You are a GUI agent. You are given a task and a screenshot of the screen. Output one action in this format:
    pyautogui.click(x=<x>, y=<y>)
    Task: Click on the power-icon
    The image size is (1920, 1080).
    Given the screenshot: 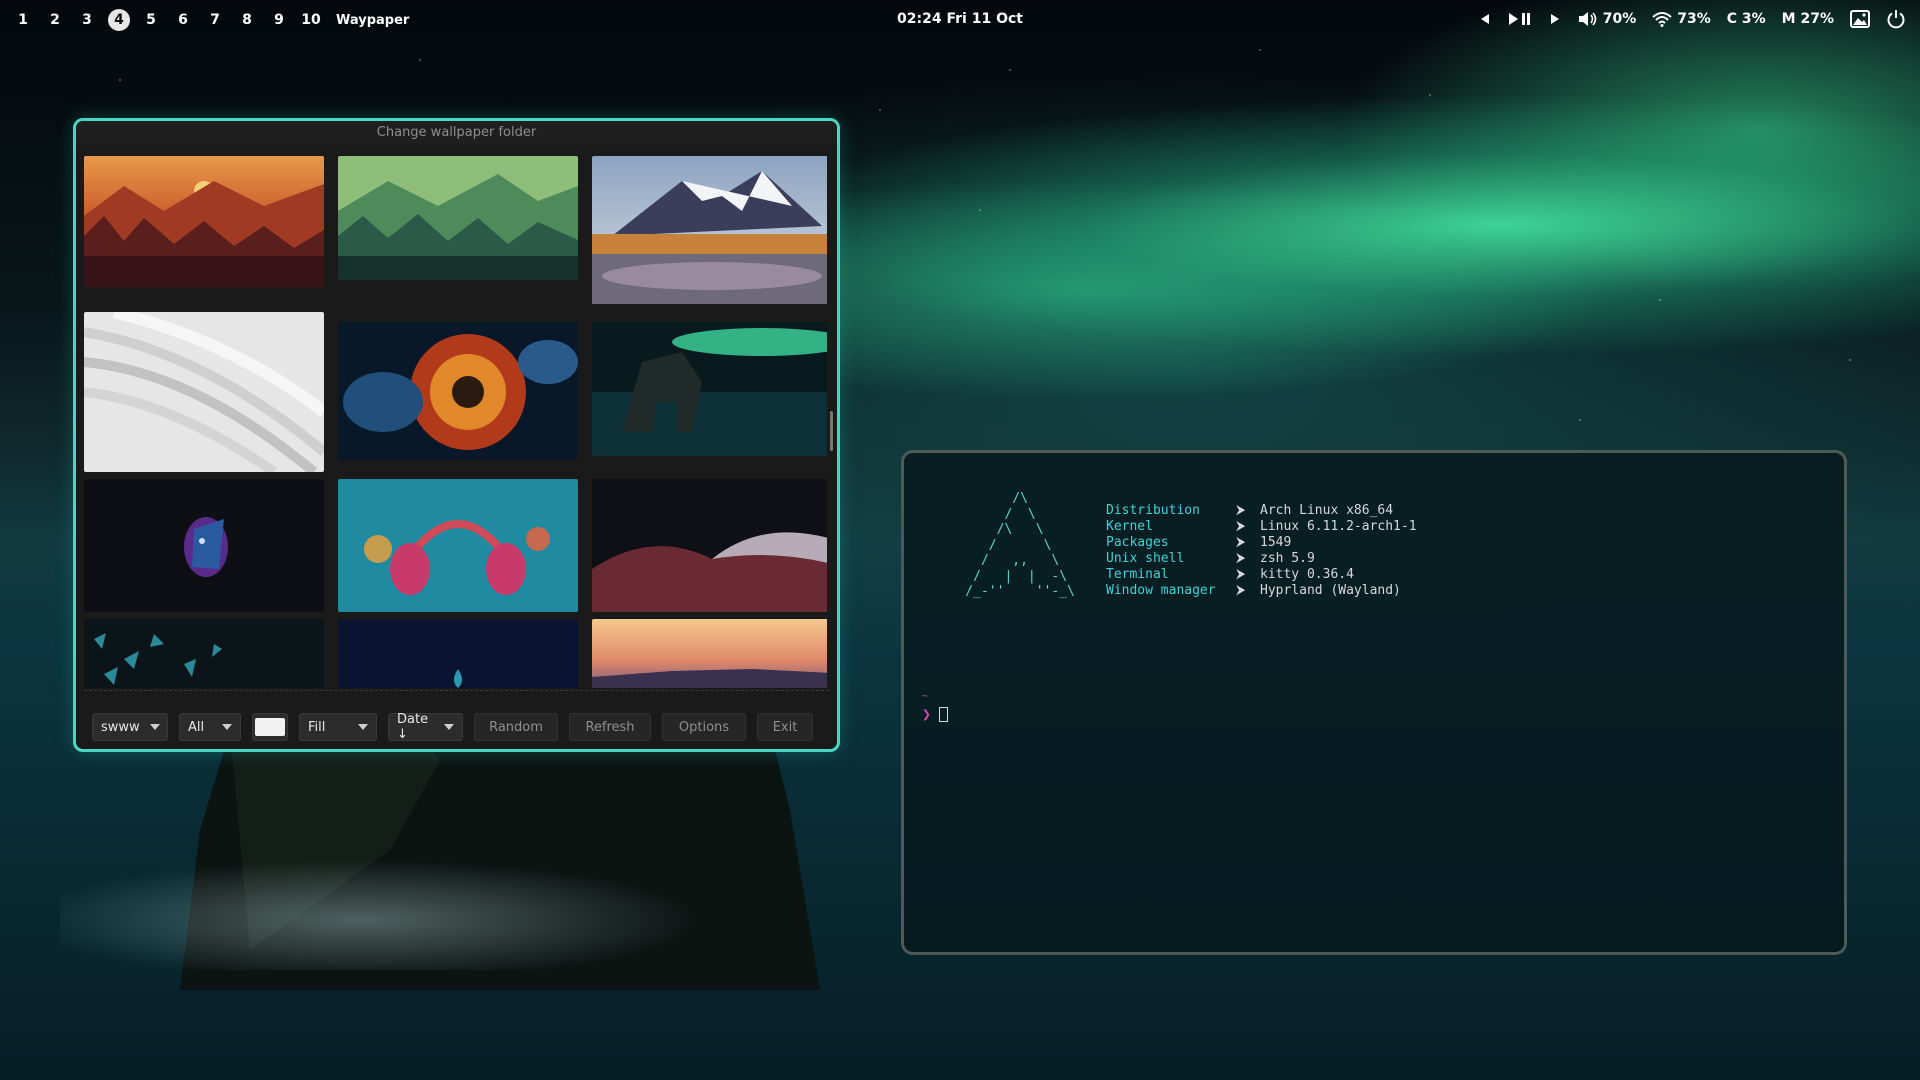 What is the action you would take?
    pyautogui.click(x=1896, y=19)
    